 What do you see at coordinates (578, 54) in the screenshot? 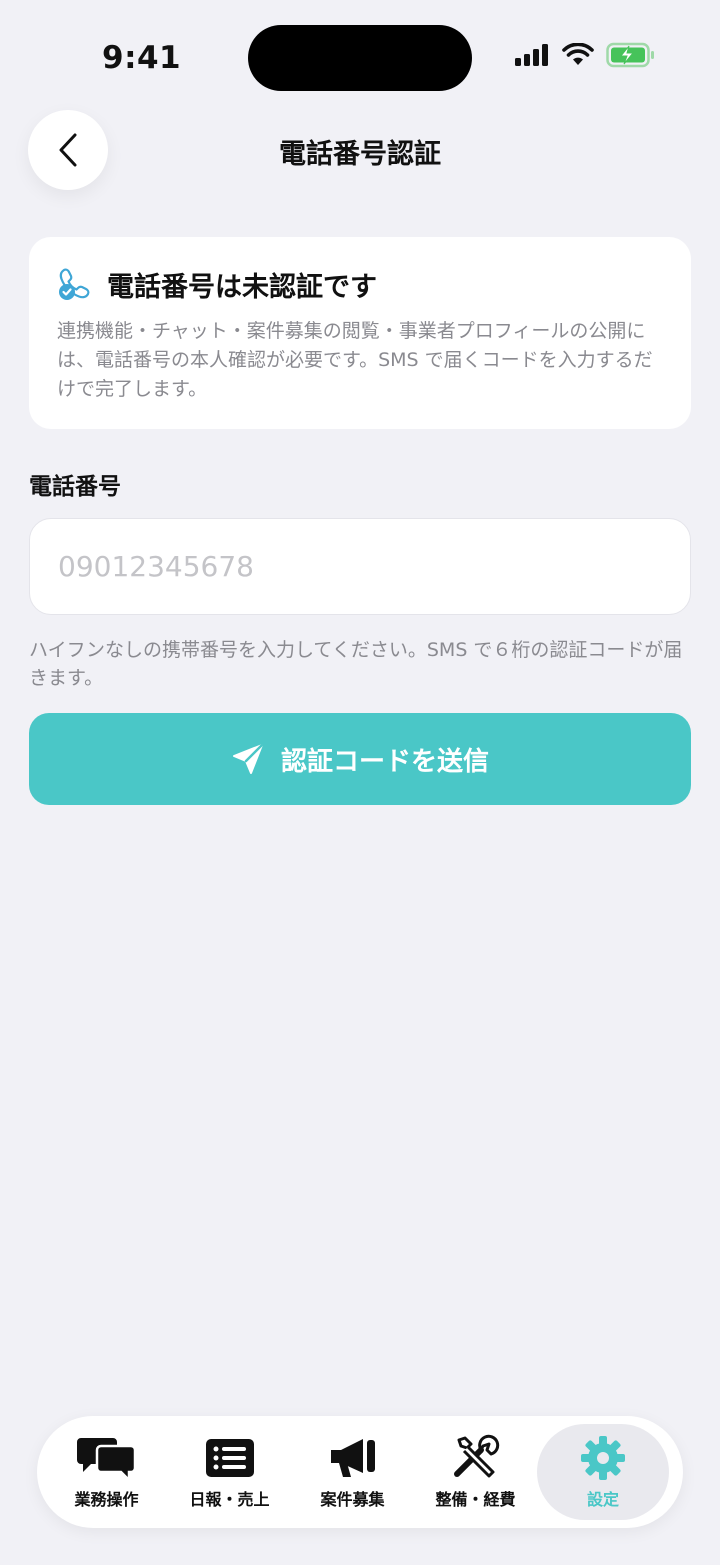
I see `wifi-icon` at bounding box center [578, 54].